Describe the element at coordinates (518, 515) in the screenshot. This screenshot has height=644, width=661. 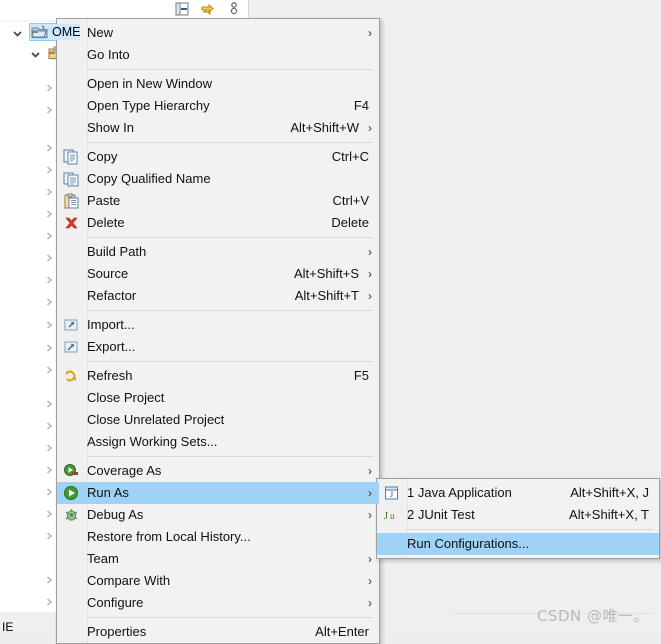
I see `submenu-item-junit-test: J u 2 JUnit Test Alt+Shift+X, T` at that location.